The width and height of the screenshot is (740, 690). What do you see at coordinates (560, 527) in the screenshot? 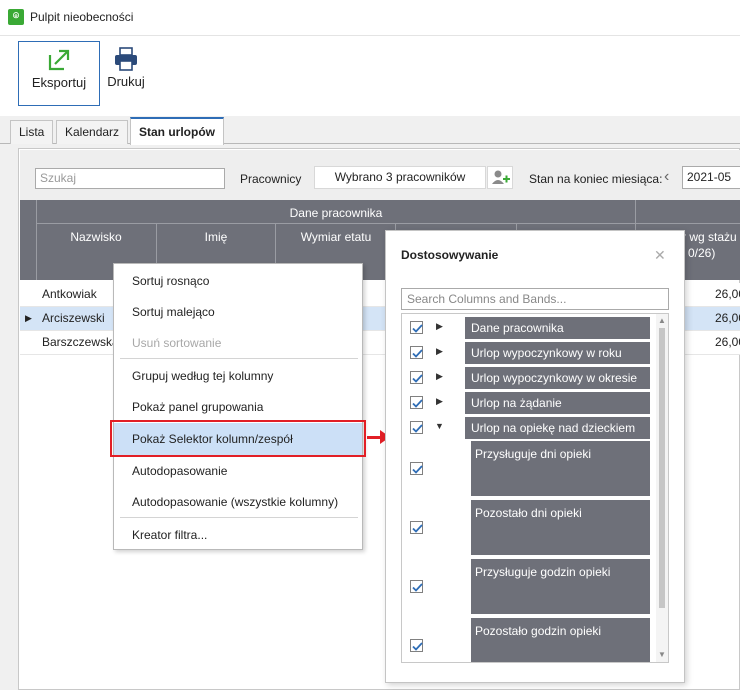
I see `column-item: Pozostało dni opieki` at bounding box center [560, 527].